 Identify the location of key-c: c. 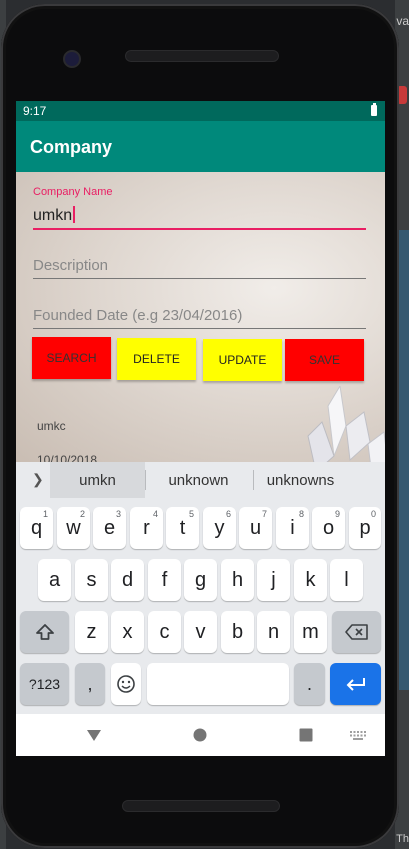
(164, 632).